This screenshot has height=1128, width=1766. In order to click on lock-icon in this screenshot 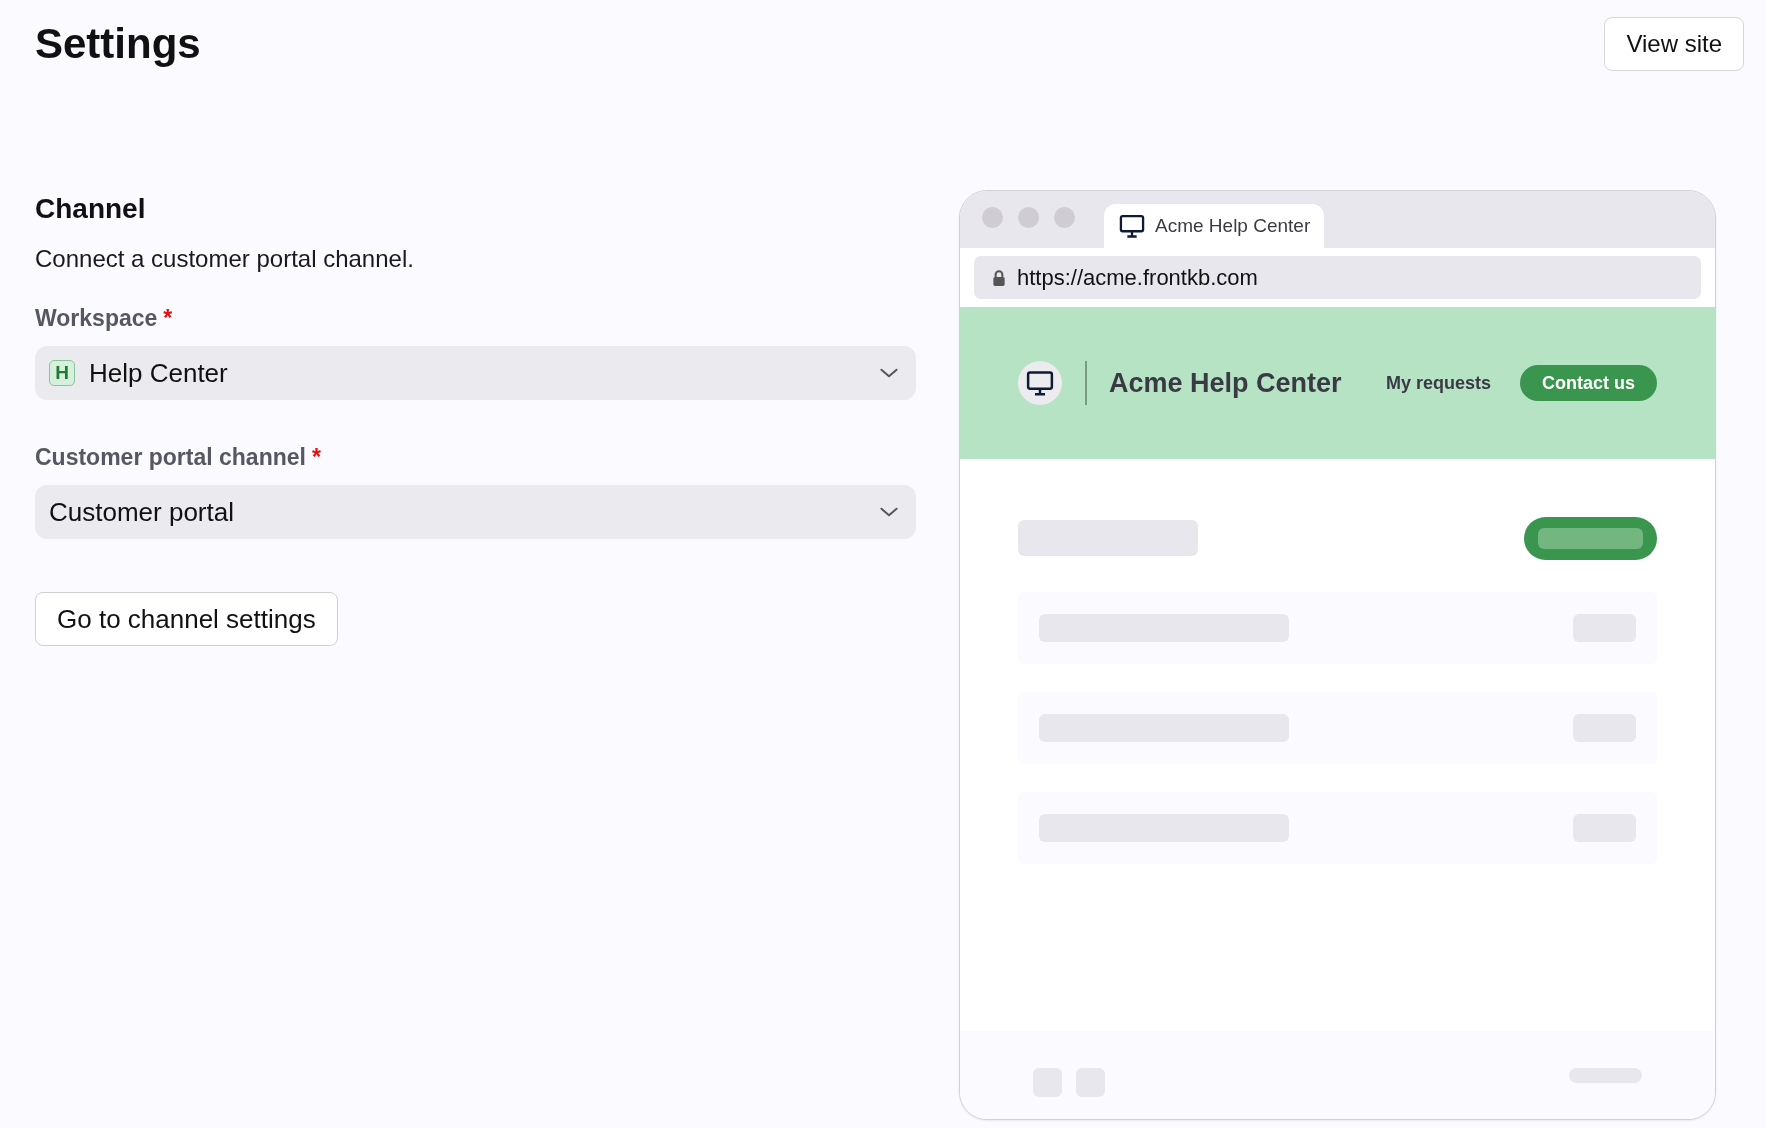, I will do `click(999, 277)`.